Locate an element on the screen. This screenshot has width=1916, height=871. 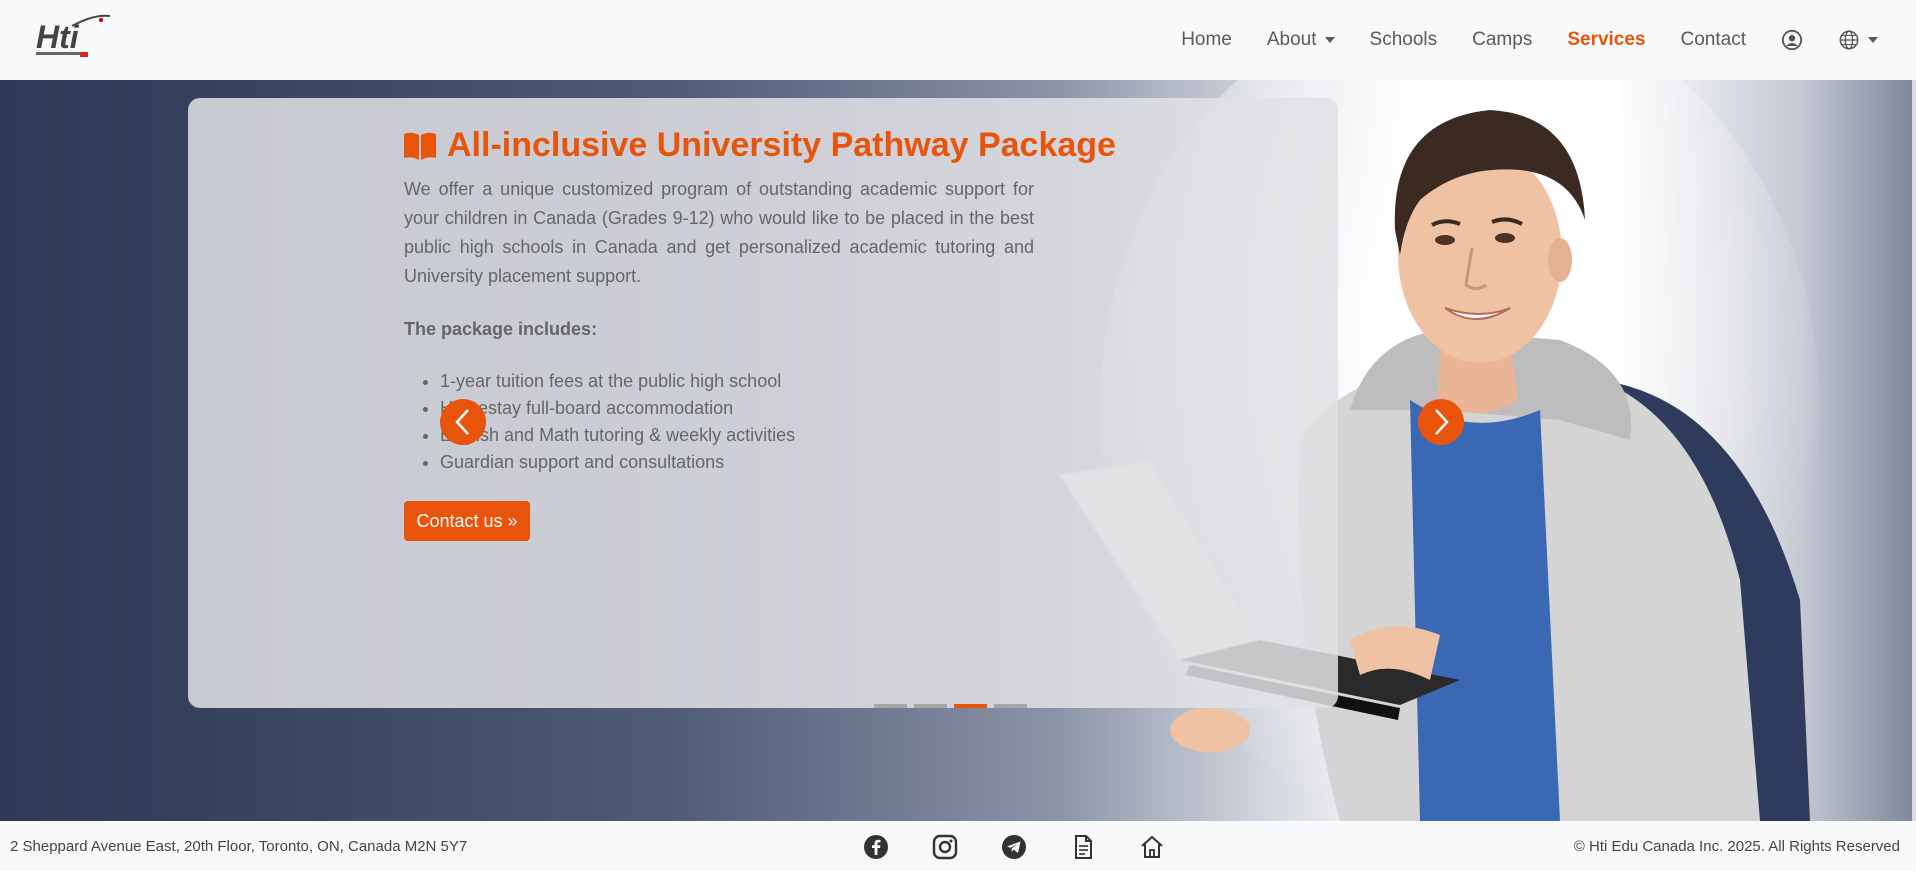
nav-about: About is located at coordinates (1301, 40).